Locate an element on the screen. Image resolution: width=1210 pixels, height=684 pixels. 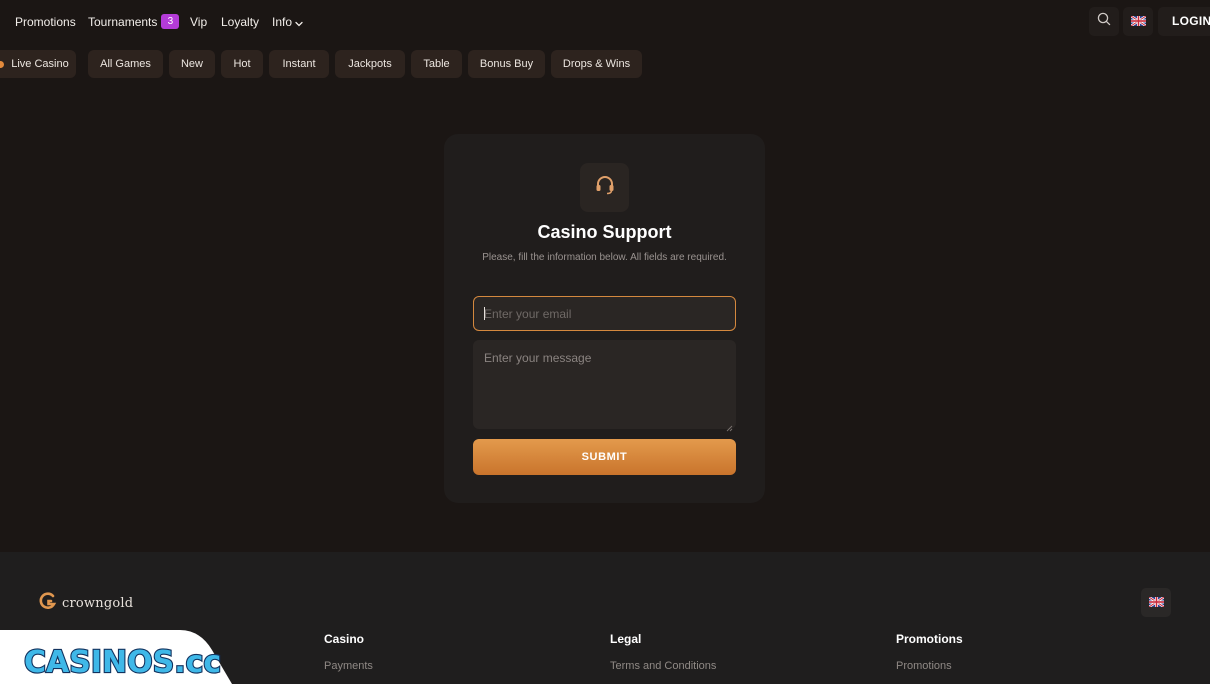
brand-name: crowngold is located at coordinates (98, 603).